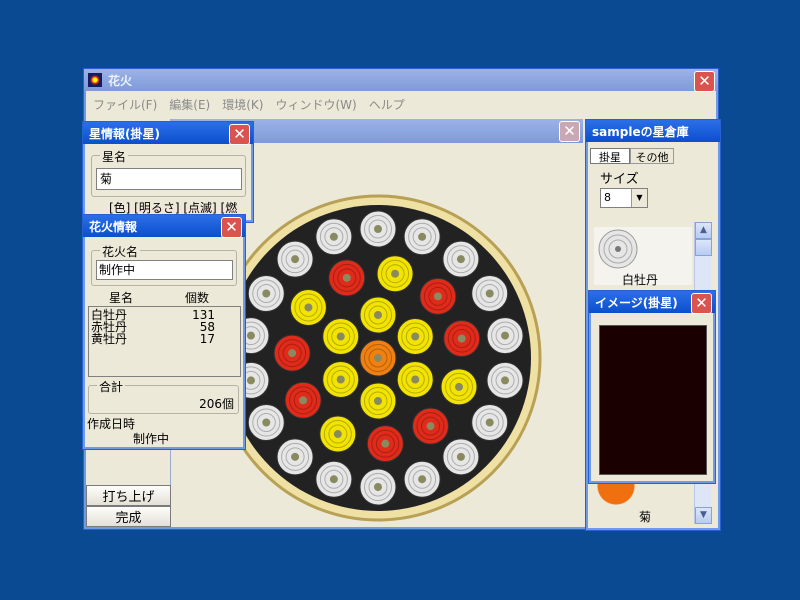 Image resolution: width=800 pixels, height=600 pixels. What do you see at coordinates (616, 495) in the screenshot?
I see `chrysanthemum-icon` at bounding box center [616, 495].